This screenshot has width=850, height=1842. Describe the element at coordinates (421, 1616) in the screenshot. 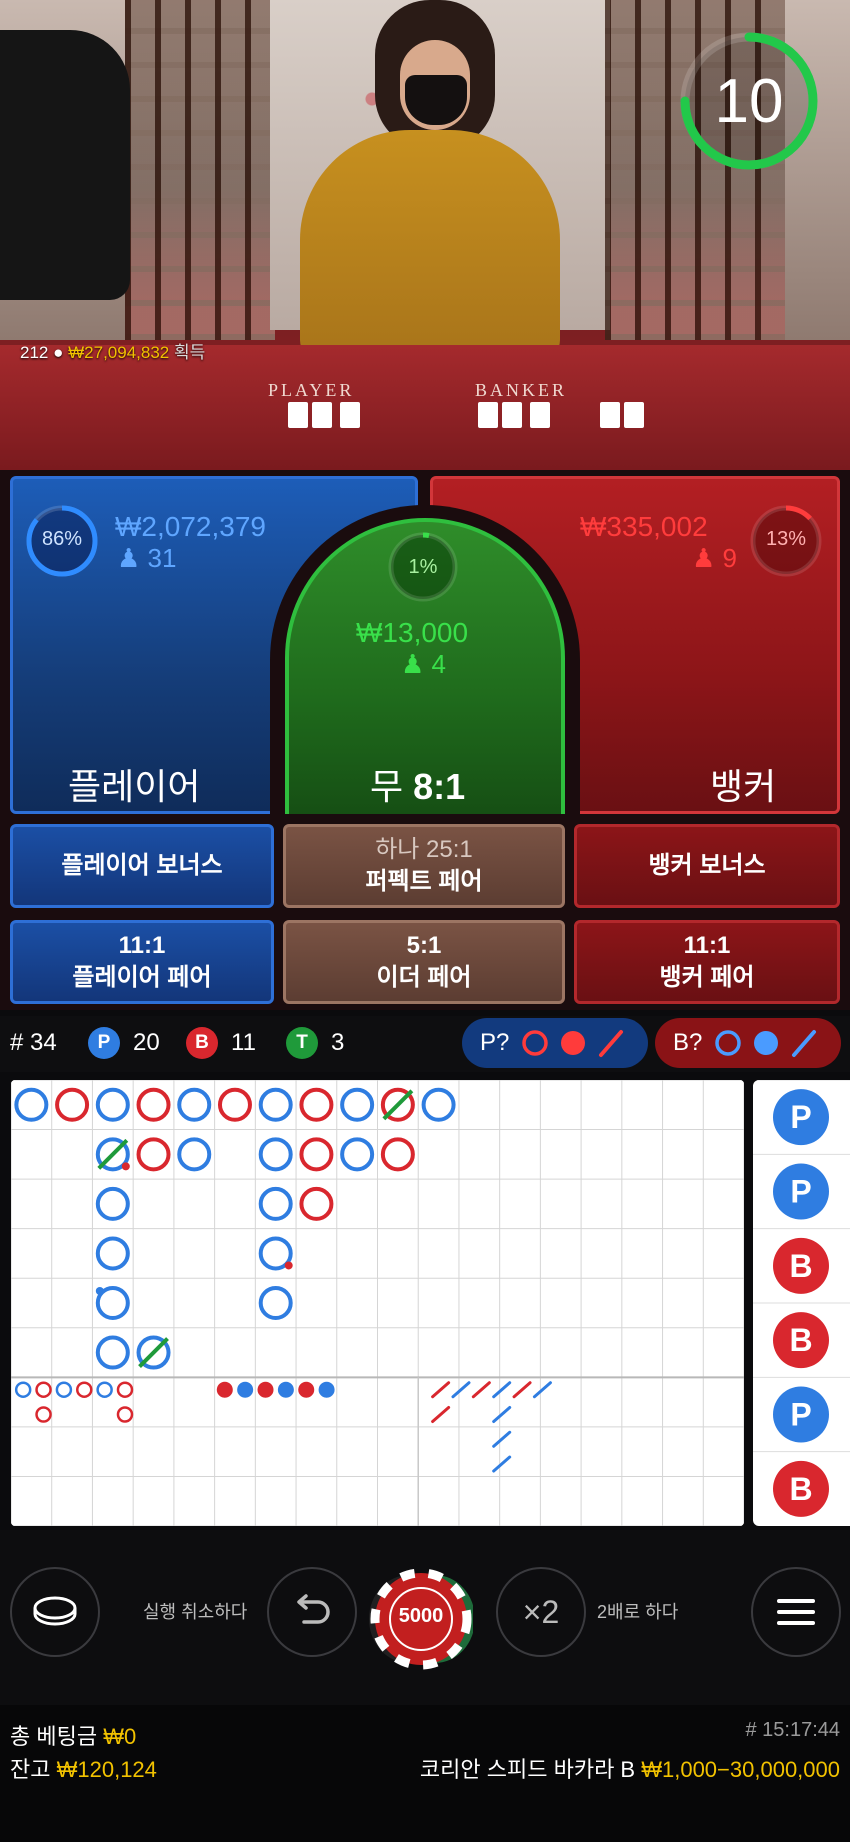

I see `chip-value: 5000` at that location.